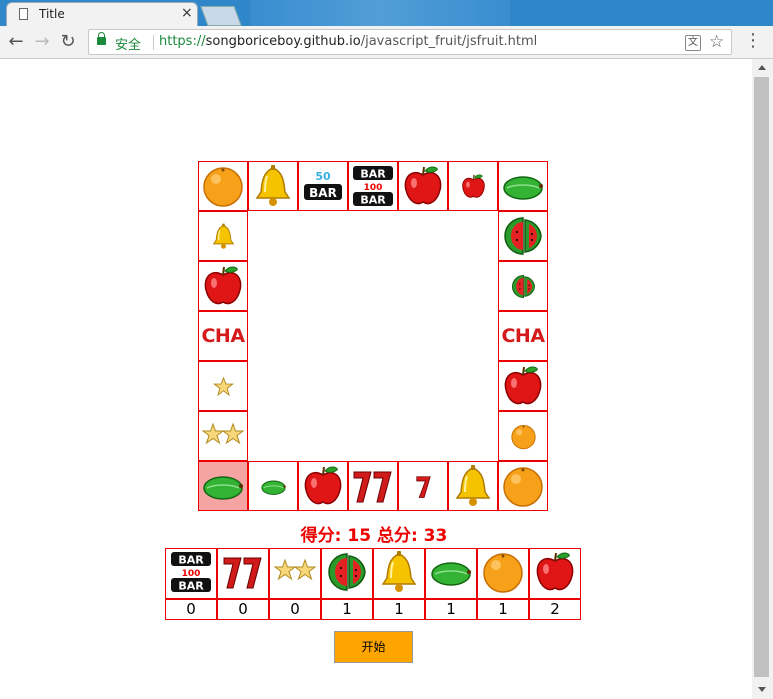 The height and width of the screenshot is (699, 773). I want to click on bookmark-star-icon: ☆, so click(716, 42).